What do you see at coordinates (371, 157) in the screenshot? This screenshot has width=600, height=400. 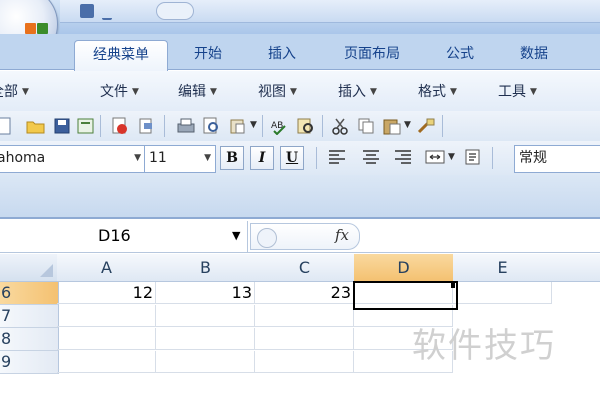 I see `align-center-icon` at bounding box center [371, 157].